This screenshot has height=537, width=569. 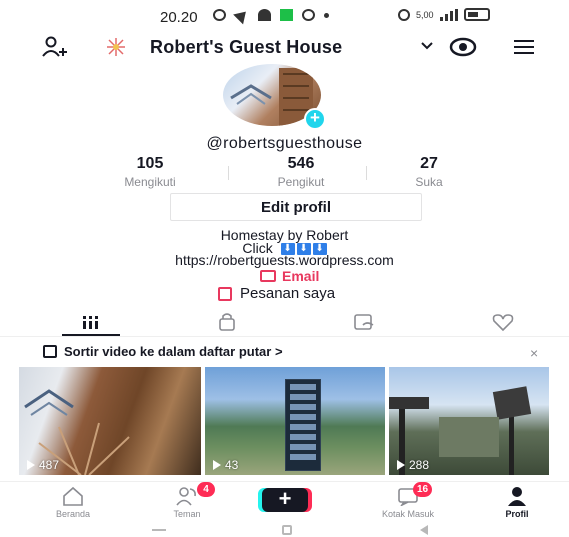 What do you see at coordinates (463, 47) in the screenshot?
I see `eye-icon` at bounding box center [463, 47].